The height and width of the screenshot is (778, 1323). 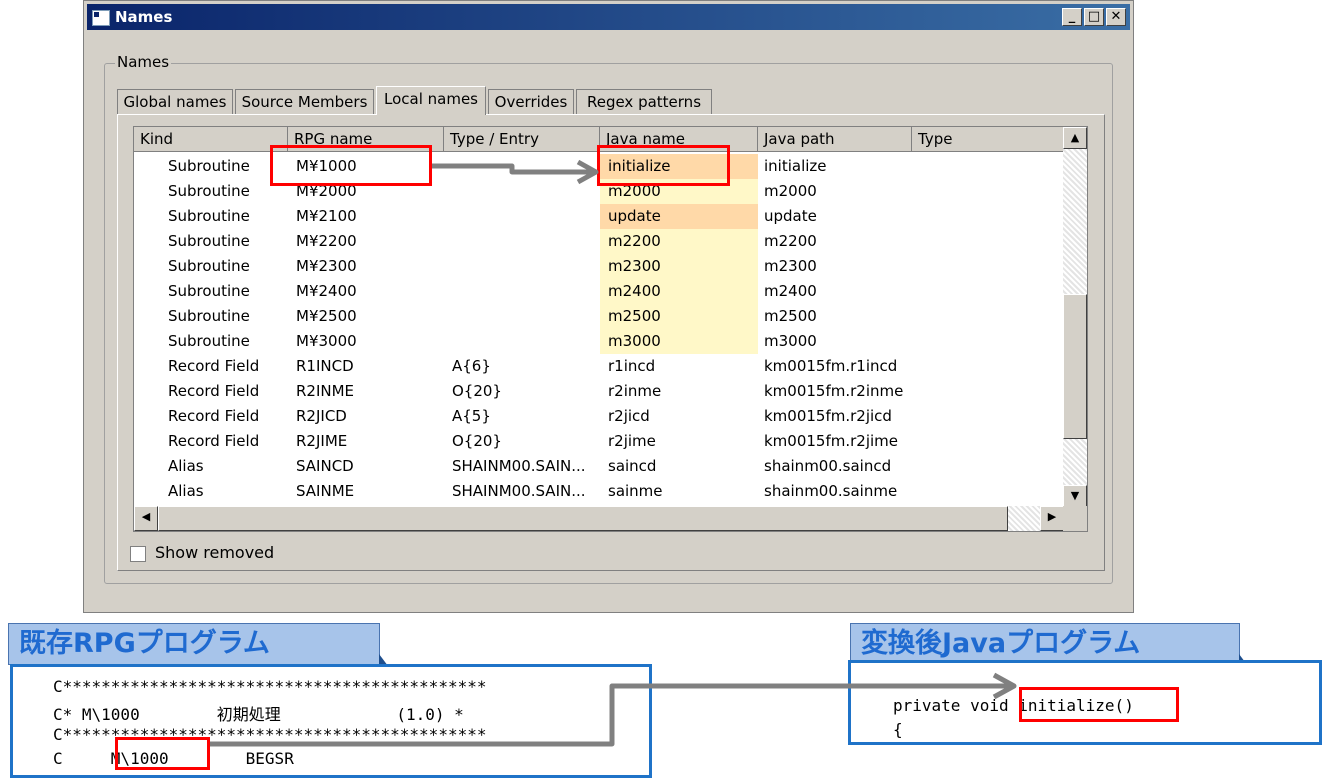 What do you see at coordinates (611, 715) in the screenshot?
I see `arrow-rpg-code-to-java-code` at bounding box center [611, 715].